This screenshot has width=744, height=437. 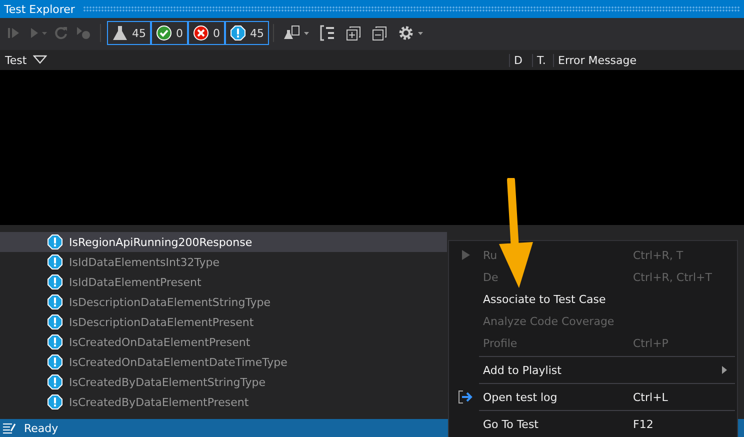 I want to click on test-row: IsRegionApiRunning200Response, so click(x=223, y=242).